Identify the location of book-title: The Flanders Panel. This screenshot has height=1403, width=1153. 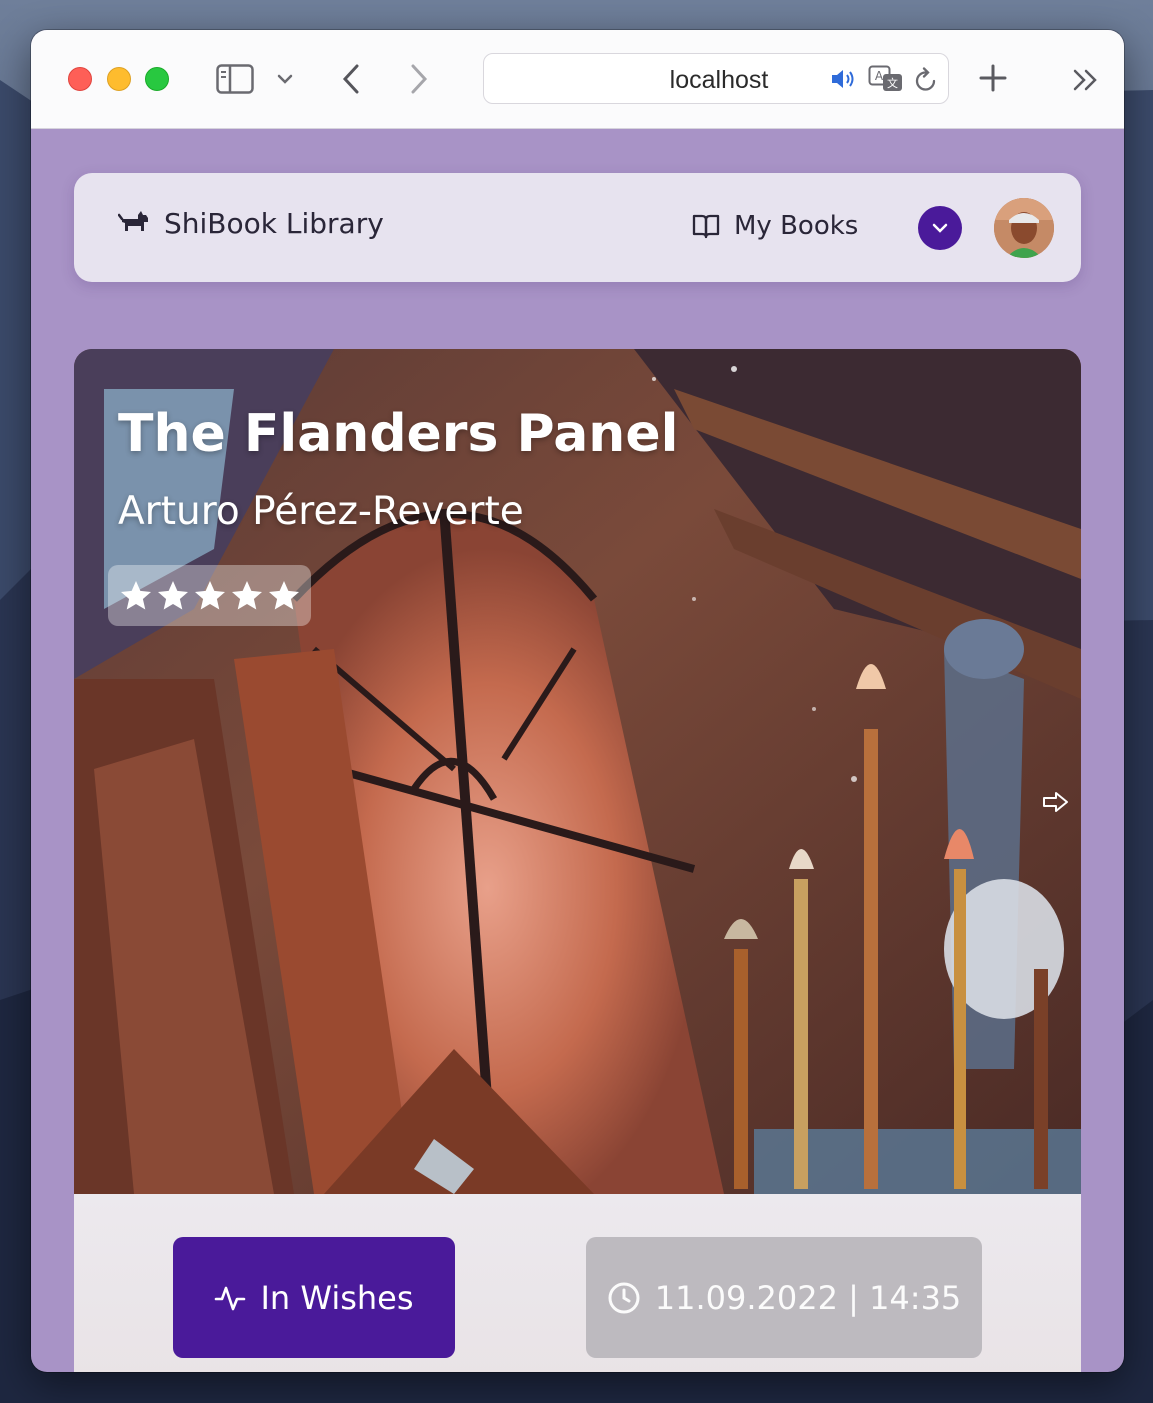
(398, 434).